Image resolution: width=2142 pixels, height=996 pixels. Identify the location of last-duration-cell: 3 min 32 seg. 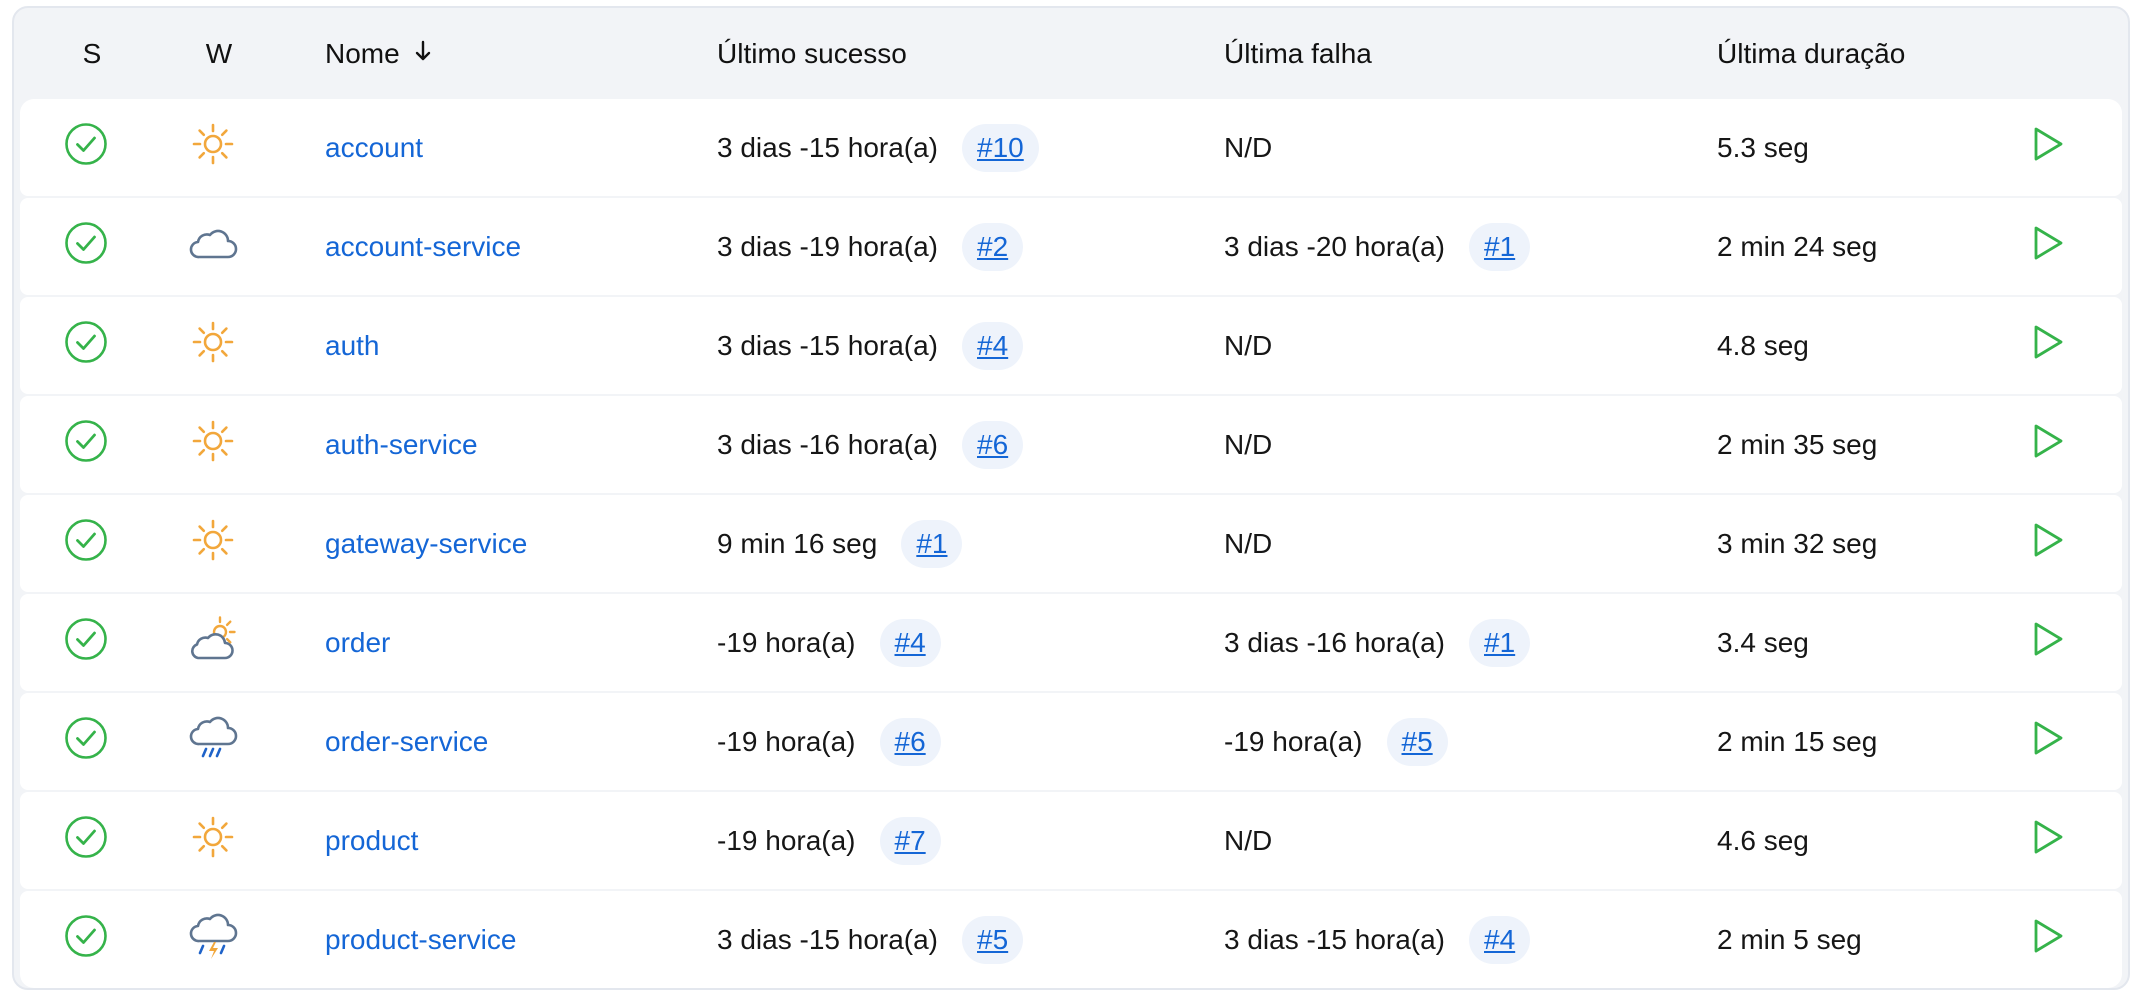
(1797, 543).